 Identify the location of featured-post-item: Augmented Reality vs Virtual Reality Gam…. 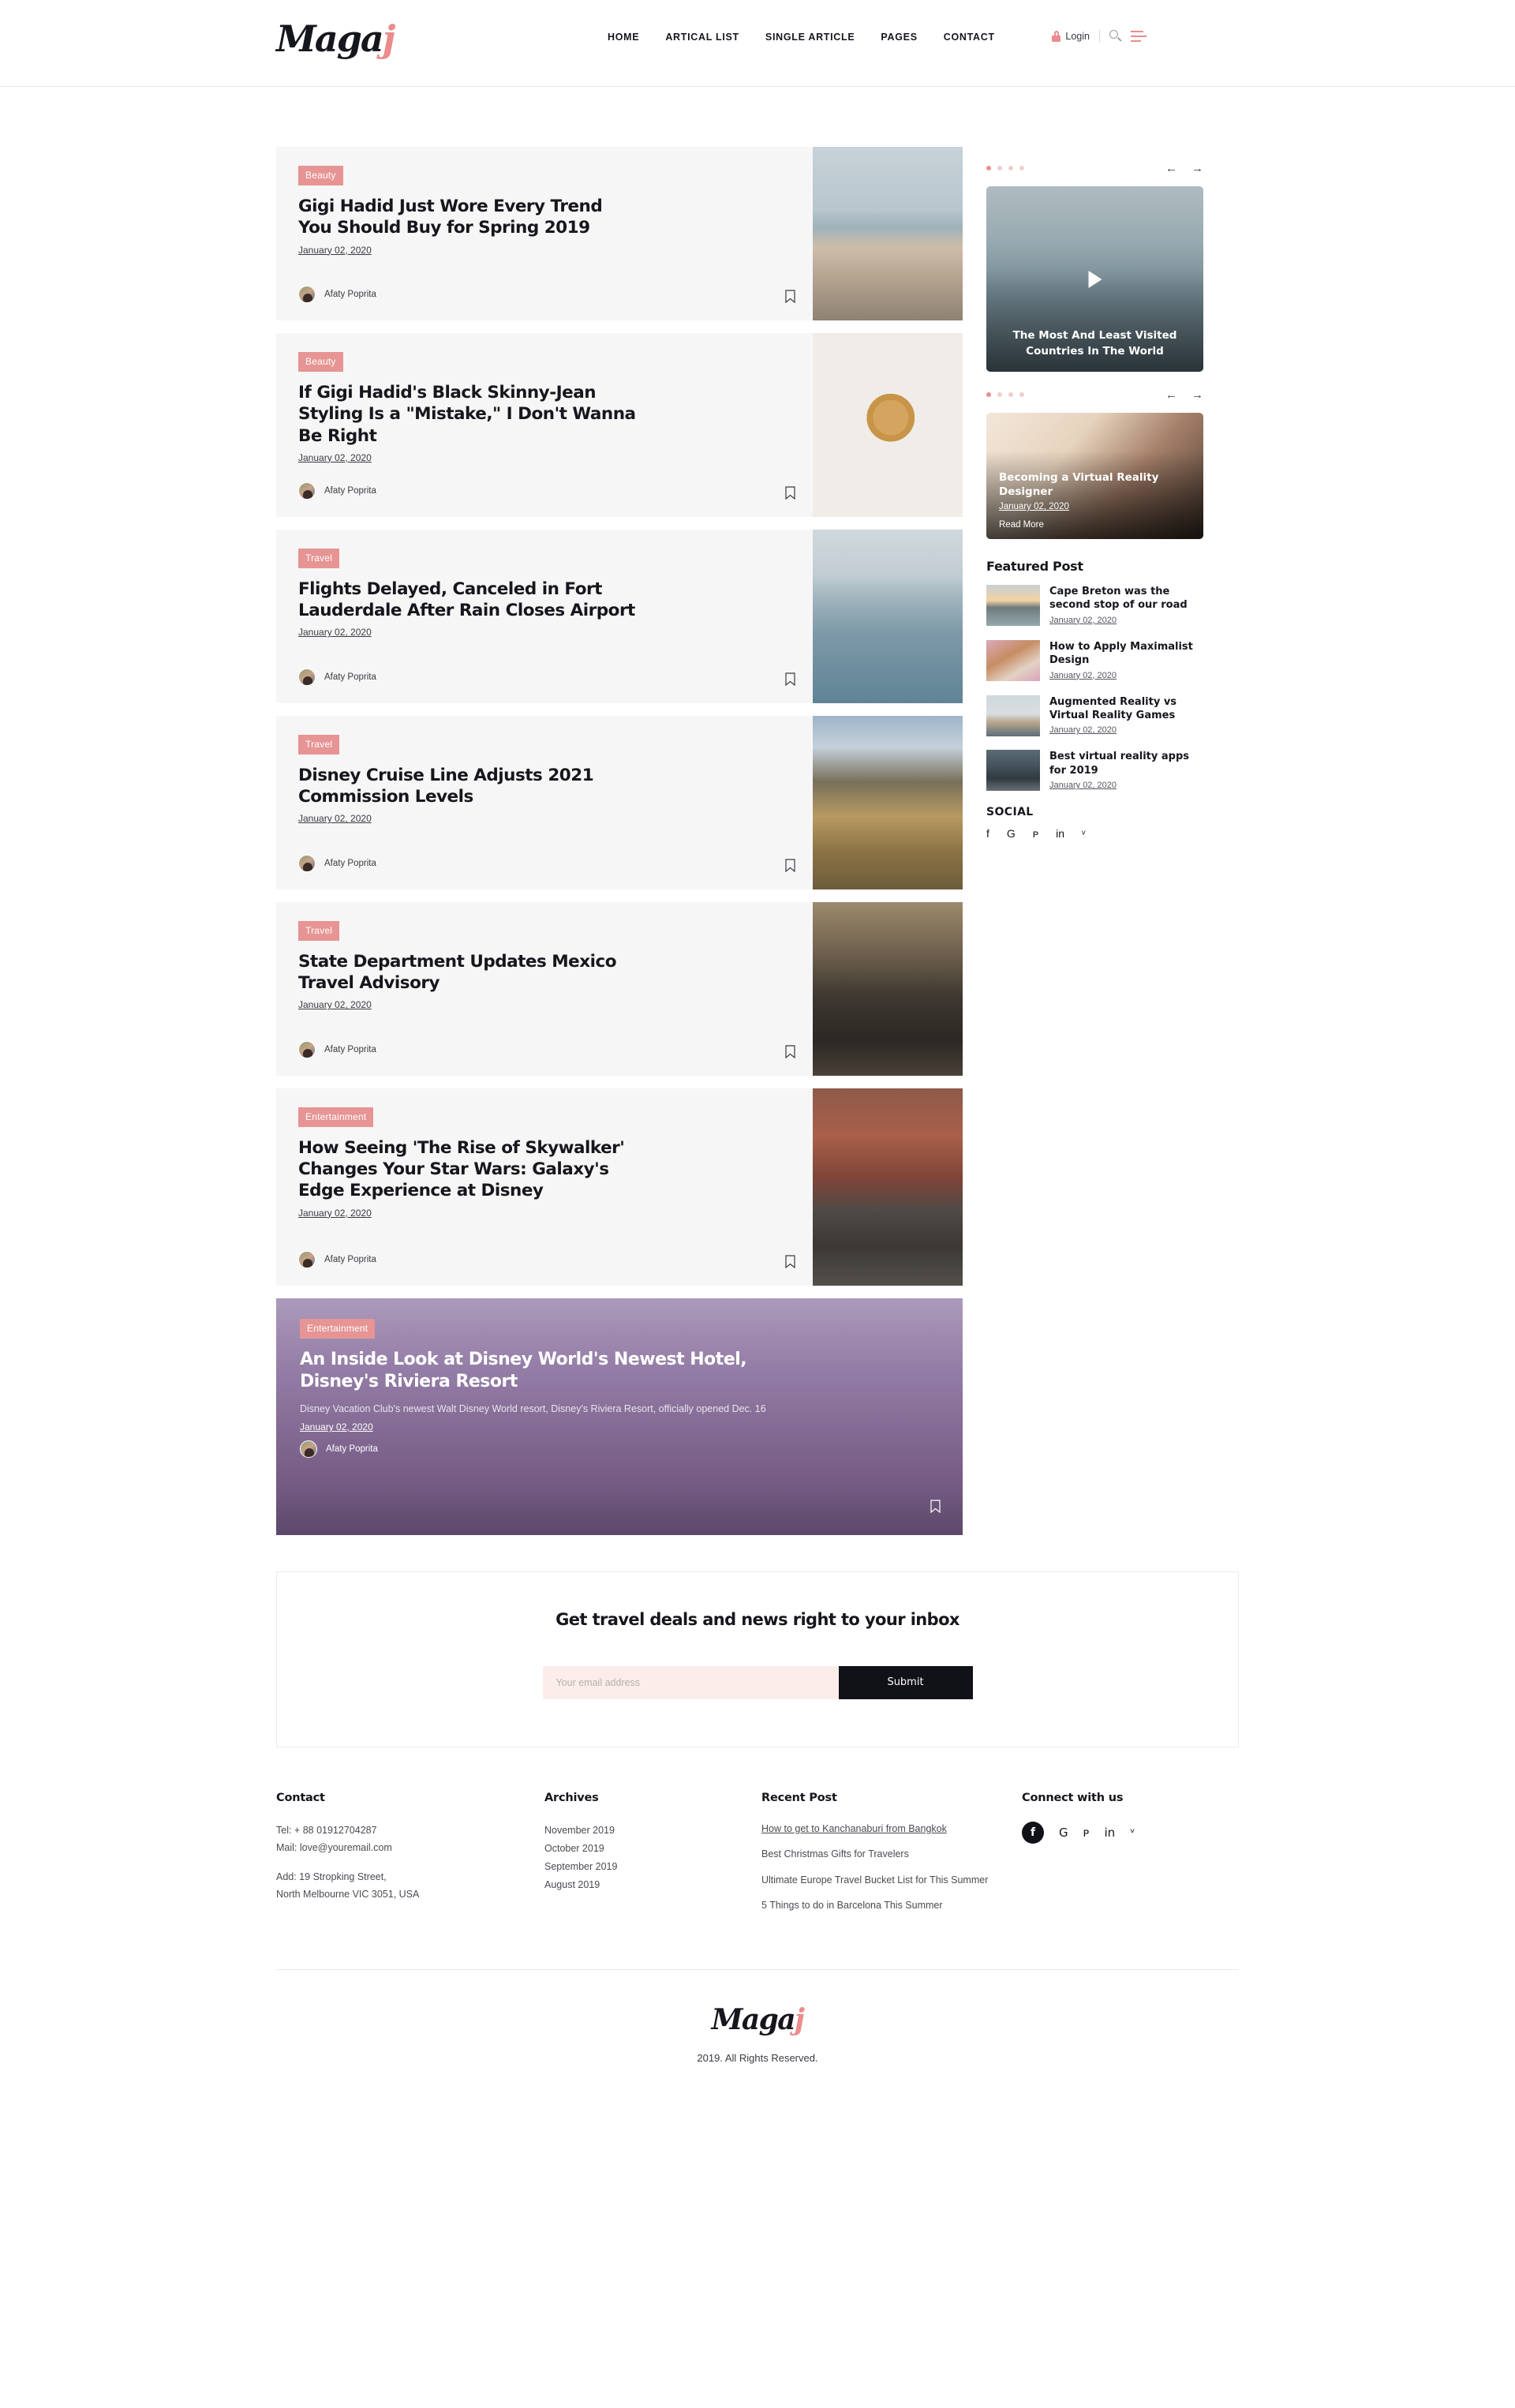
(1094, 716).